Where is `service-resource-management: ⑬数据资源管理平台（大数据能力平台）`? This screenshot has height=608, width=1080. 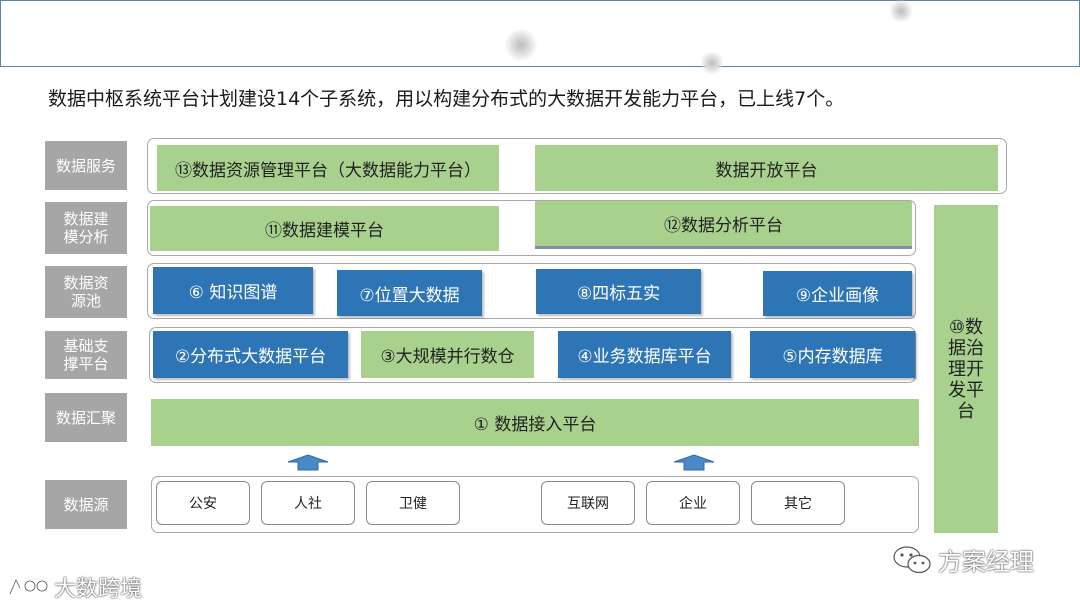 service-resource-management: ⑬数据资源管理平台（大数据能力平台） is located at coordinates (328, 168).